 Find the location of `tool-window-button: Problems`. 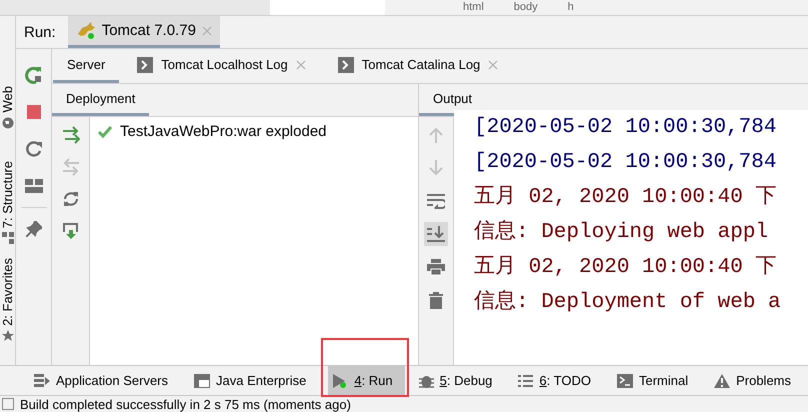

tool-window-button: Problems is located at coordinates (751, 380).